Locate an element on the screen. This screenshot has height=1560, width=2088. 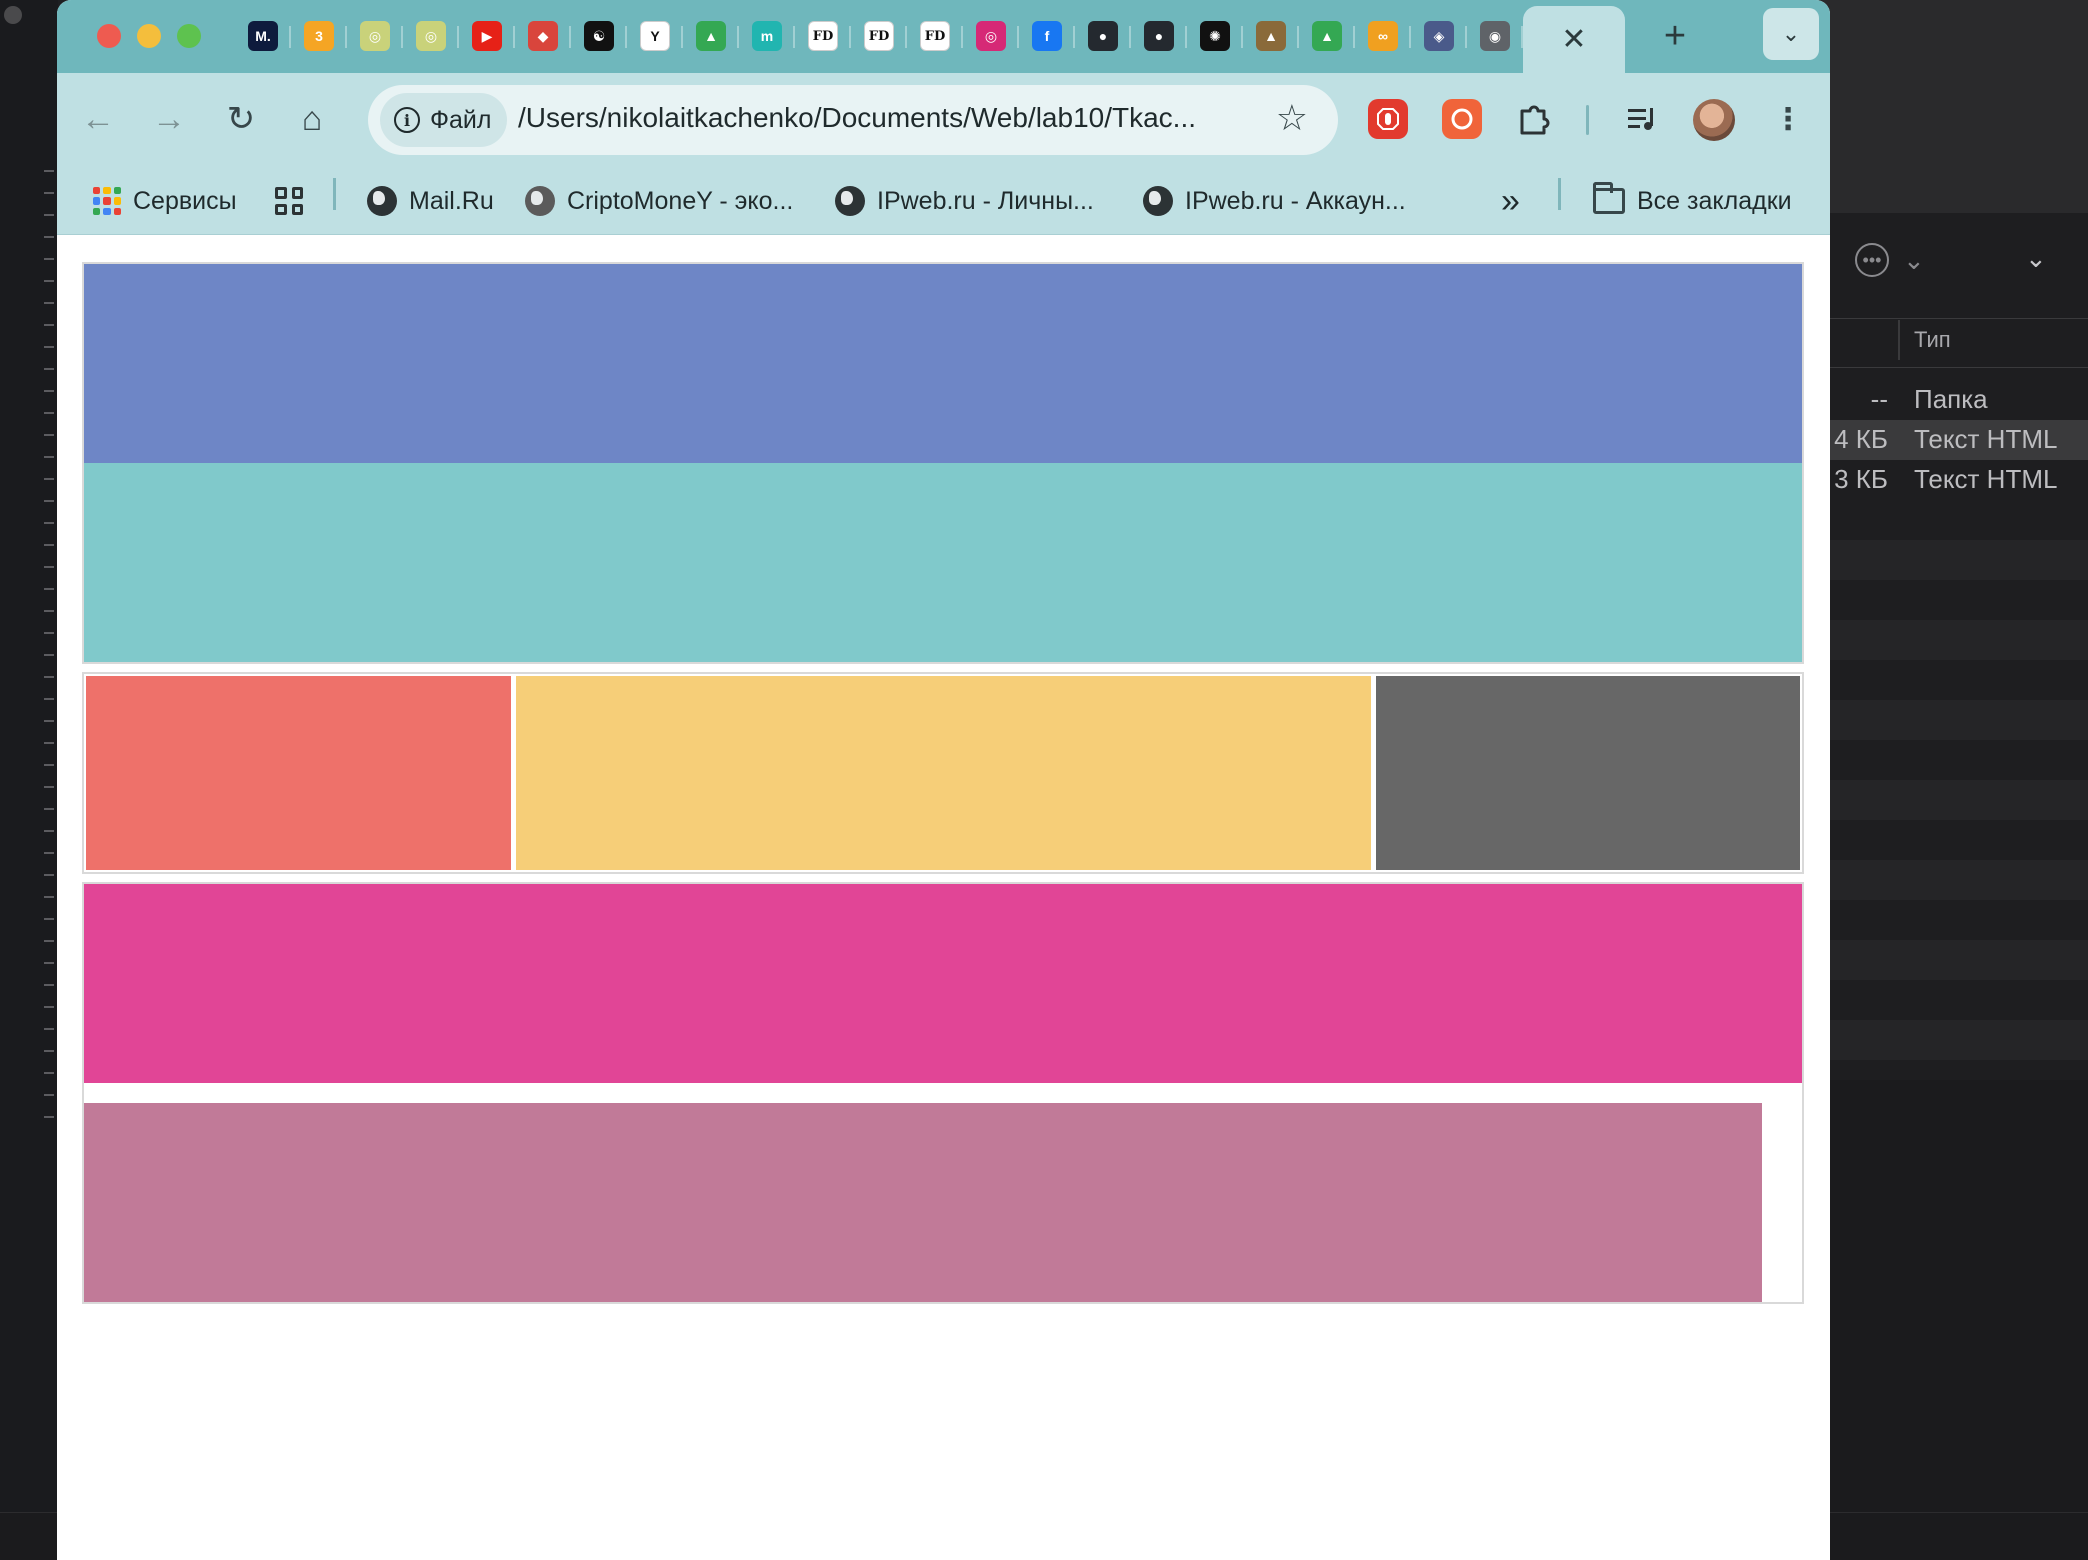
shield-emblem-icon: ◈ is located at coordinates (1439, 36).